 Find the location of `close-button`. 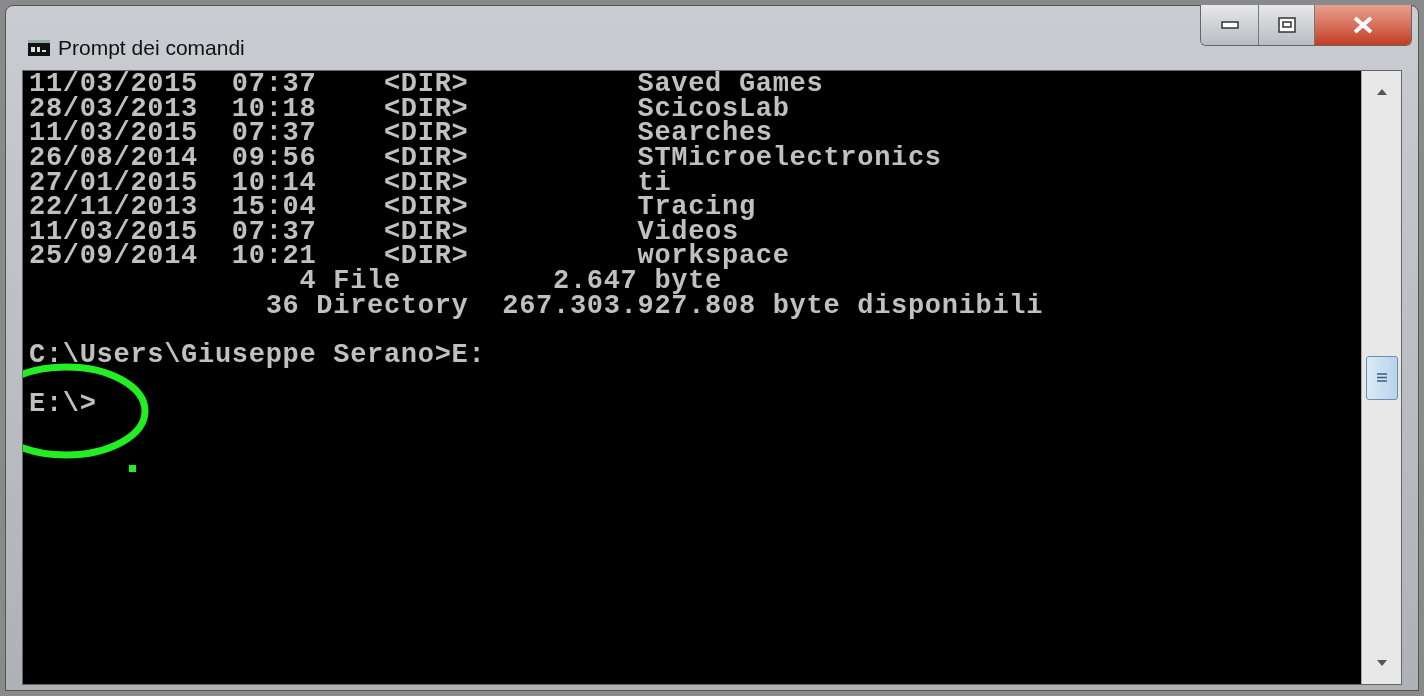

close-button is located at coordinates (1363, 25).